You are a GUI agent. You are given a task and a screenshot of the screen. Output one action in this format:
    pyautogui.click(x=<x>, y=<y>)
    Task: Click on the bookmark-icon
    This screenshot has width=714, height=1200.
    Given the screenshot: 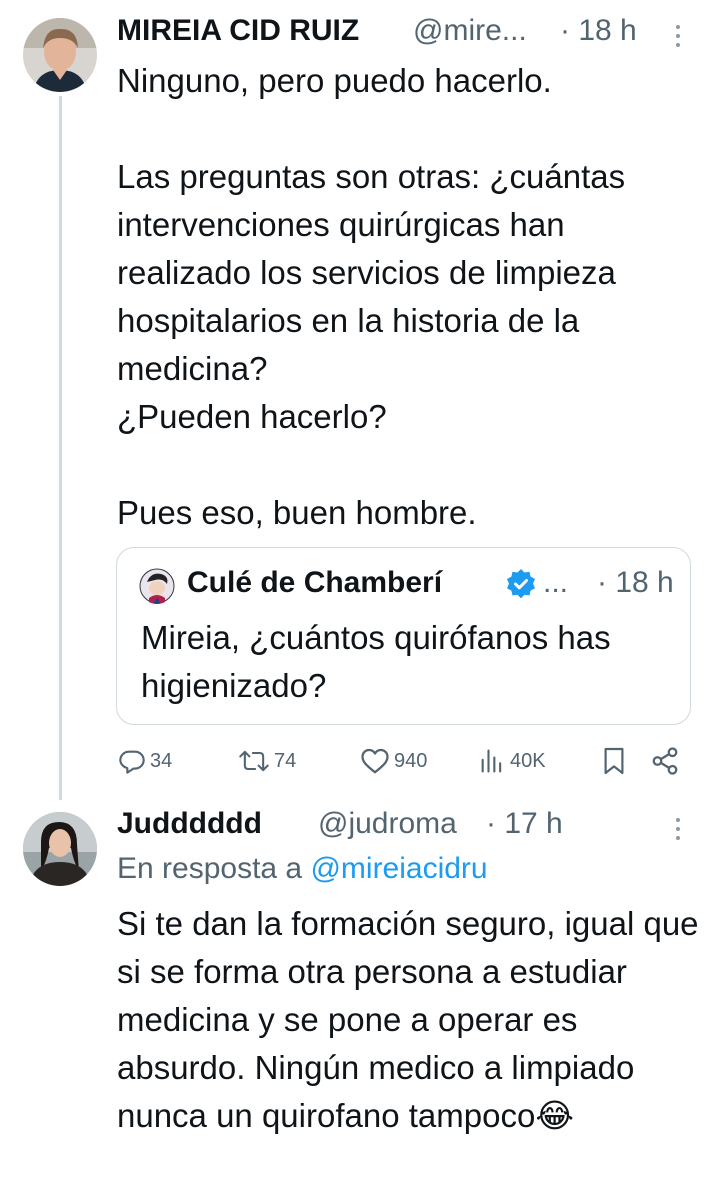 What is the action you would take?
    pyautogui.click(x=614, y=761)
    